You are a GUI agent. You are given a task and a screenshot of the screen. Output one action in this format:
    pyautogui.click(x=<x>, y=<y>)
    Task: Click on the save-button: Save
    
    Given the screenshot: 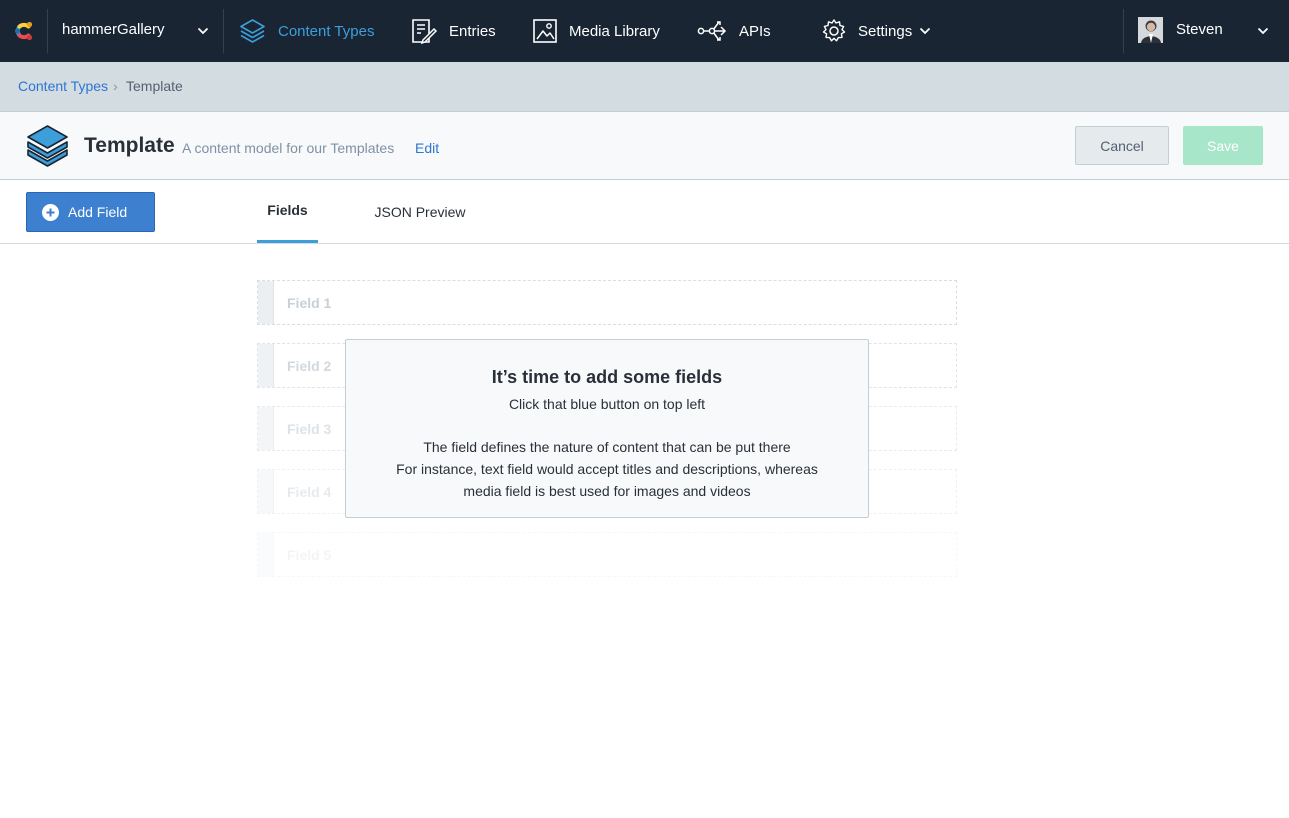 What is the action you would take?
    pyautogui.click(x=1223, y=145)
    